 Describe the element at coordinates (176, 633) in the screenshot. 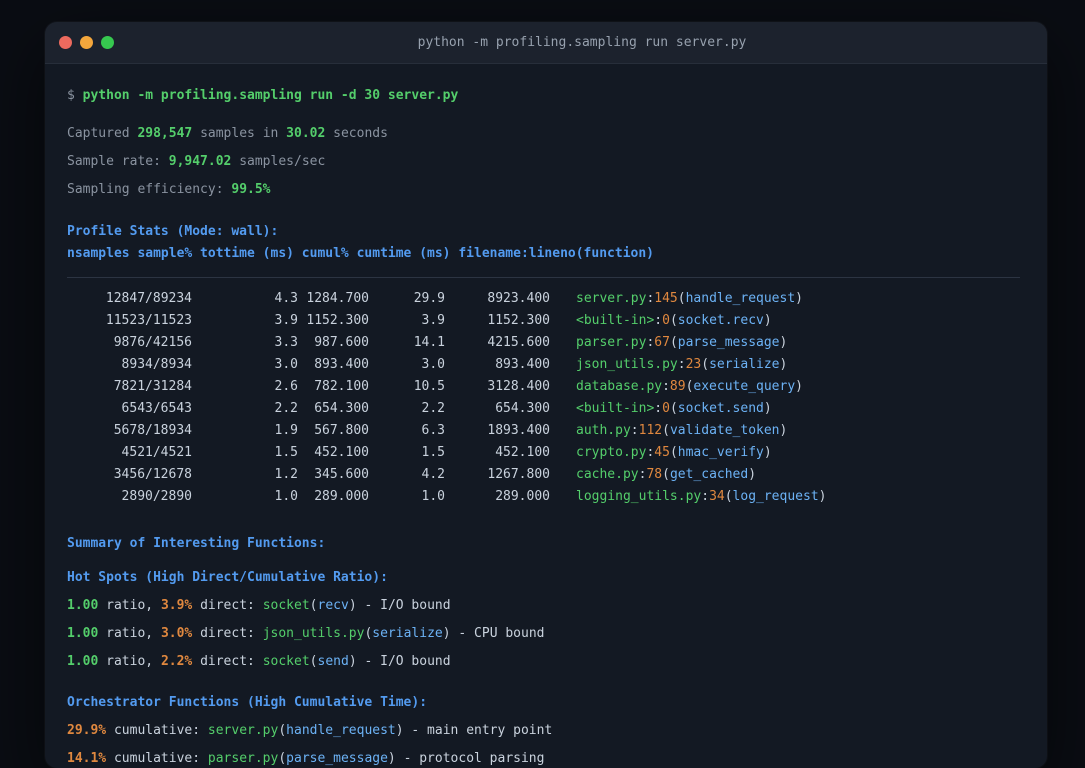

I see `direct-percent: 3.0%` at that location.